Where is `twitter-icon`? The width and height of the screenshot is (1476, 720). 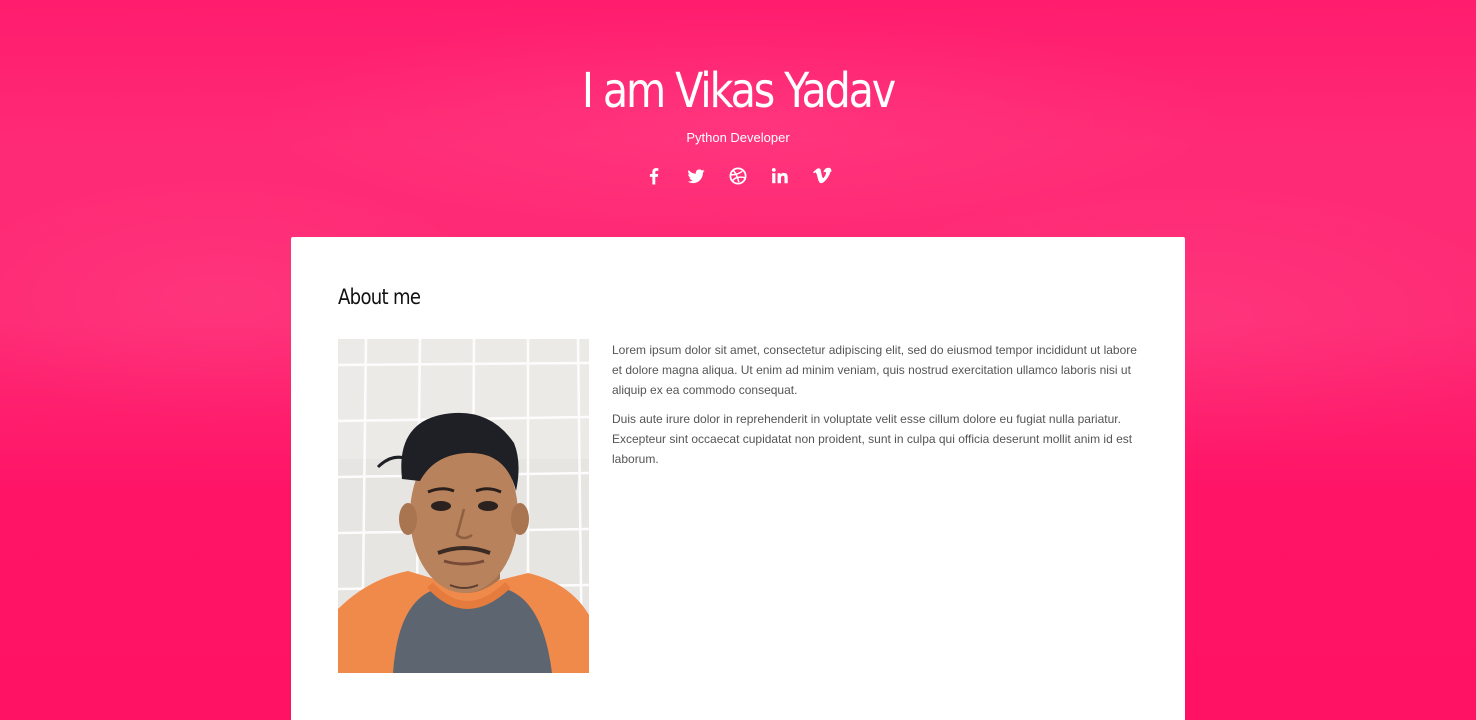
twitter-icon is located at coordinates (696, 176).